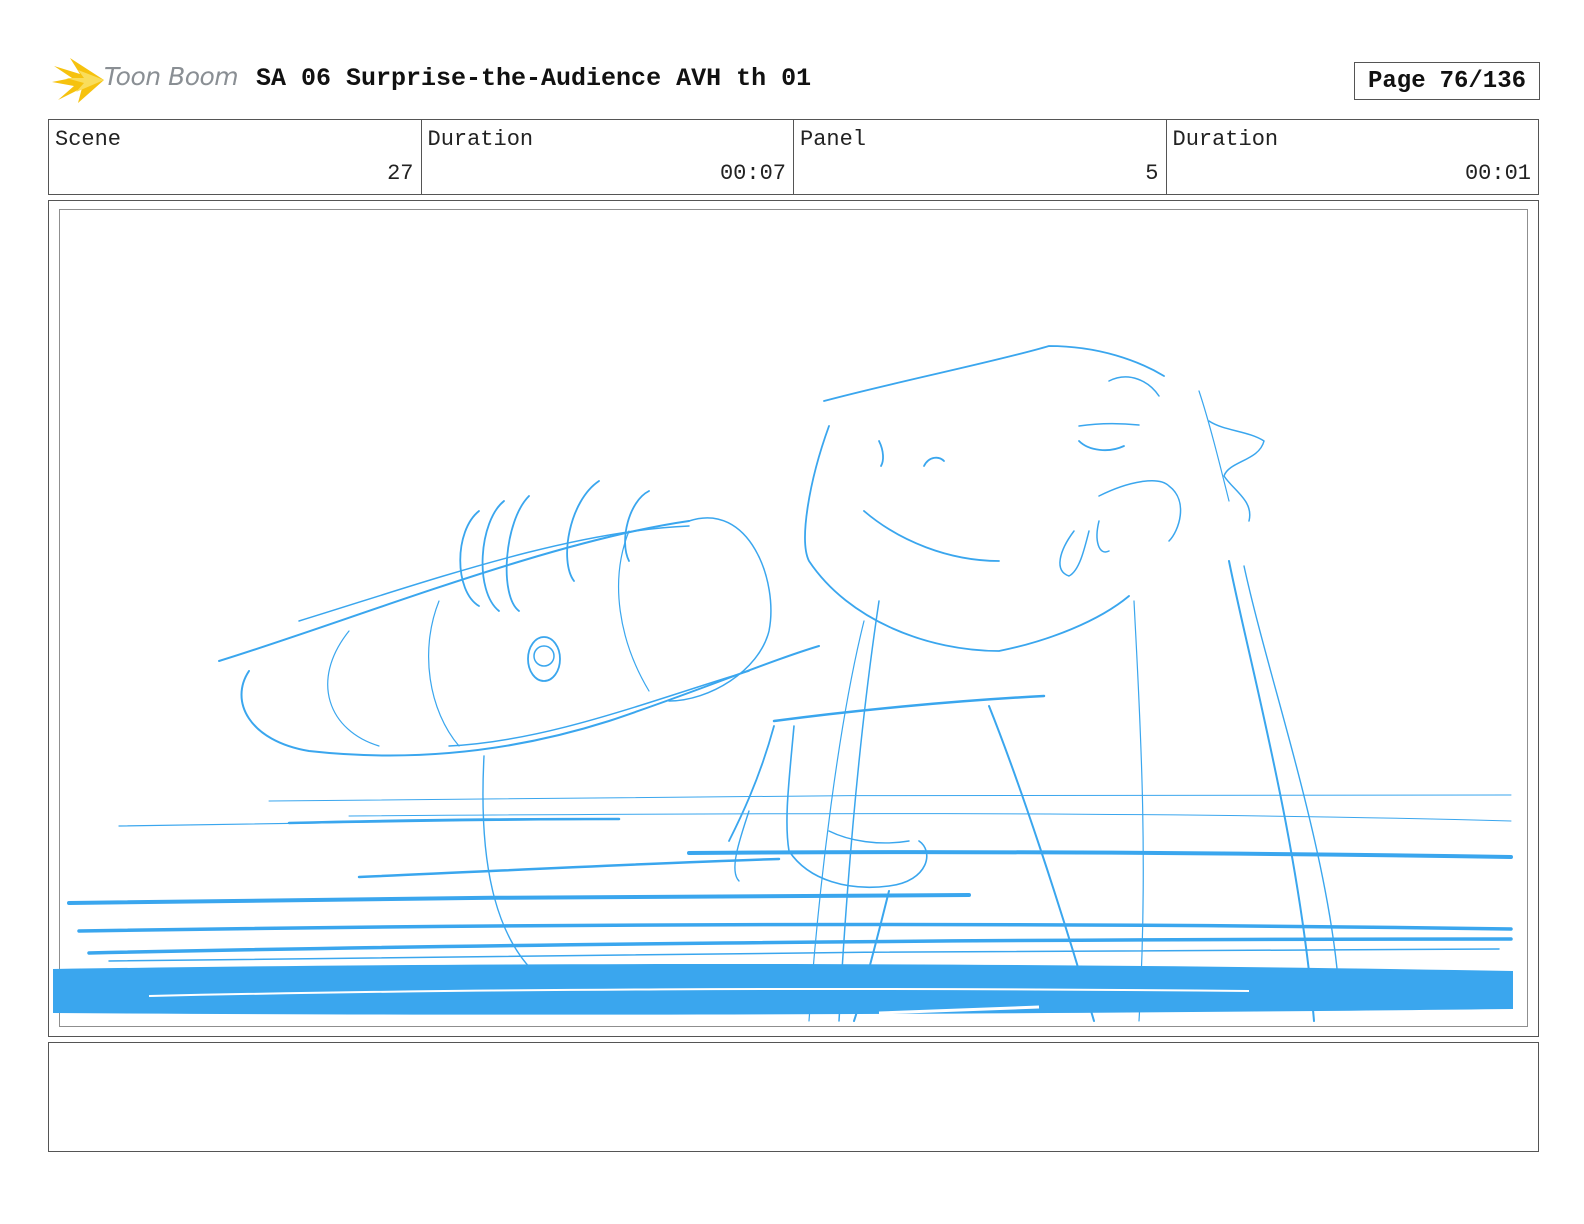 The width and height of the screenshot is (1584, 1224). What do you see at coordinates (793, 1097) in the screenshot?
I see `panel-notes` at bounding box center [793, 1097].